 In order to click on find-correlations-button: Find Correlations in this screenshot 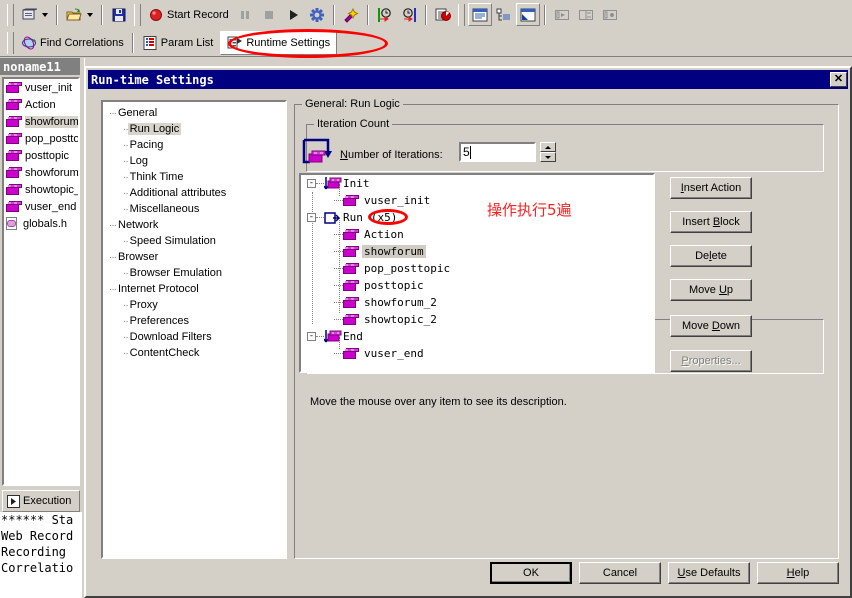, I will do `click(72, 42)`.